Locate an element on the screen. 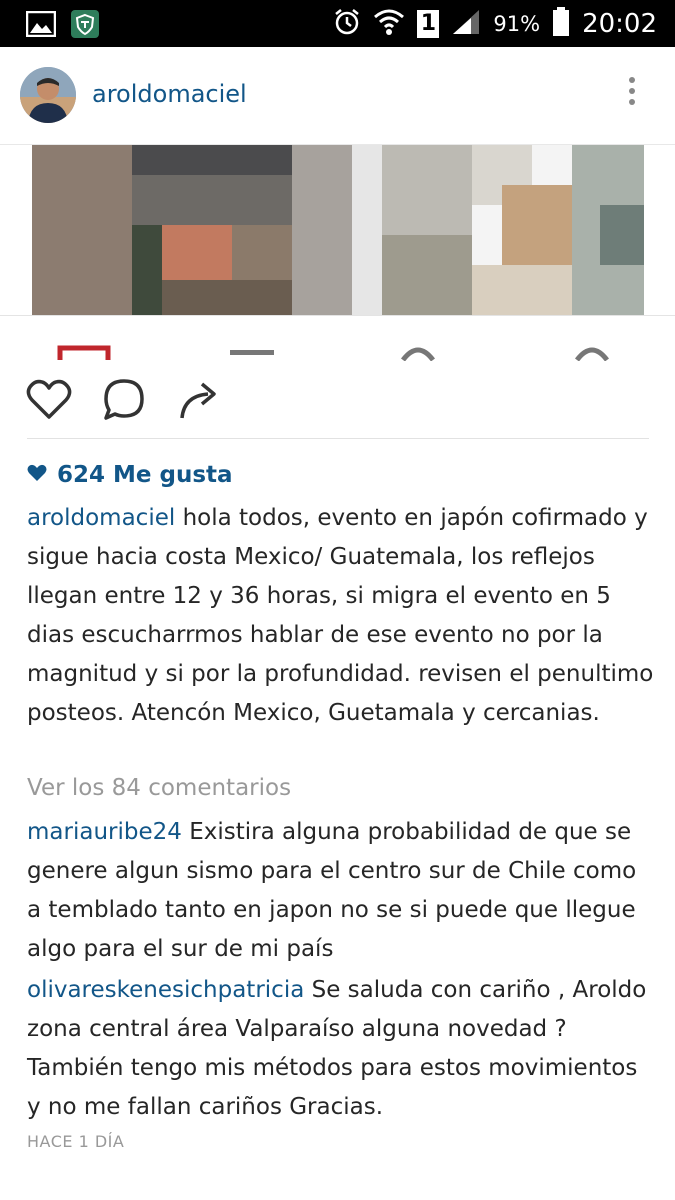 The height and width of the screenshot is (1200, 675). post-timestamp: HACE 1 DÍA is located at coordinates (76, 1141).